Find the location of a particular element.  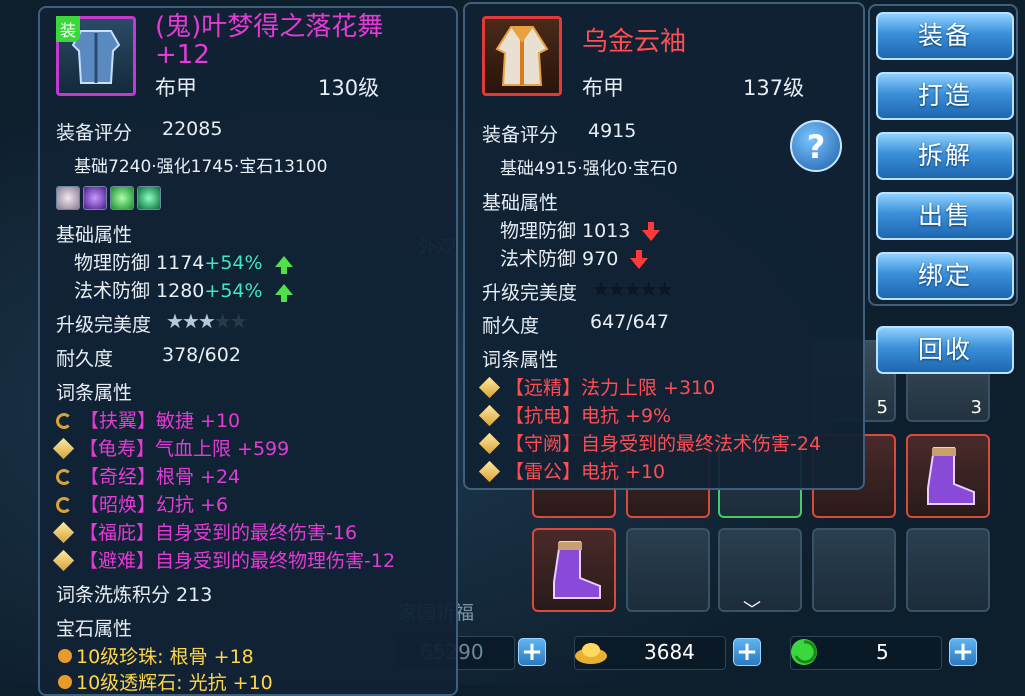

gold-ingot-icon is located at coordinates (591, 653).